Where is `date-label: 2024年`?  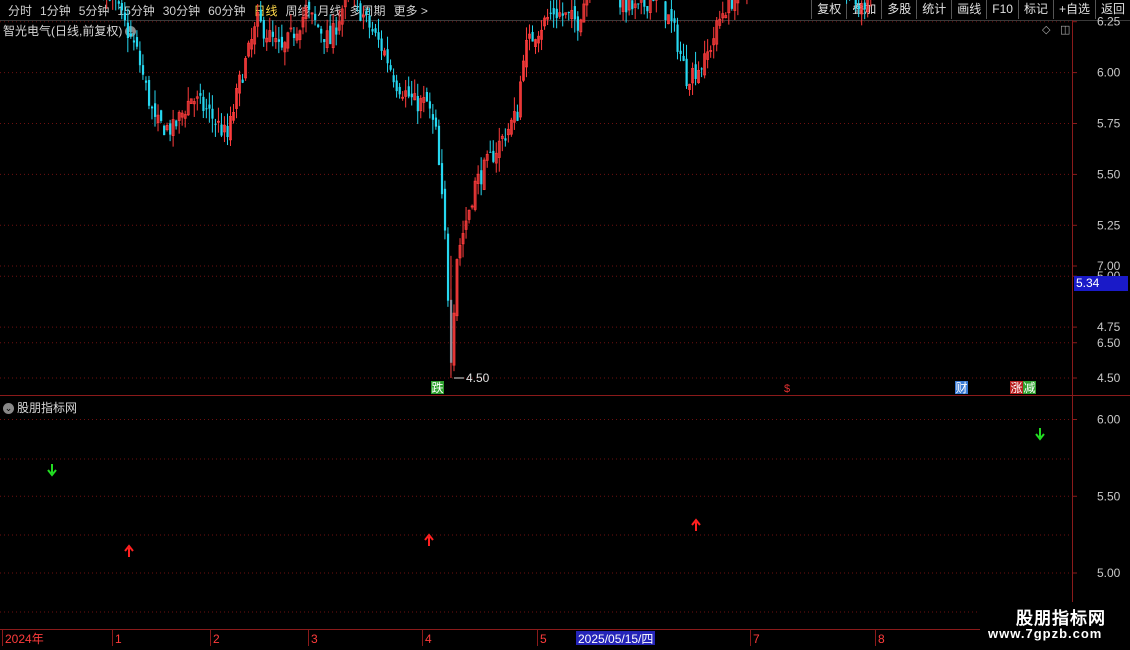
date-label: 2024年 is located at coordinates (24, 639).